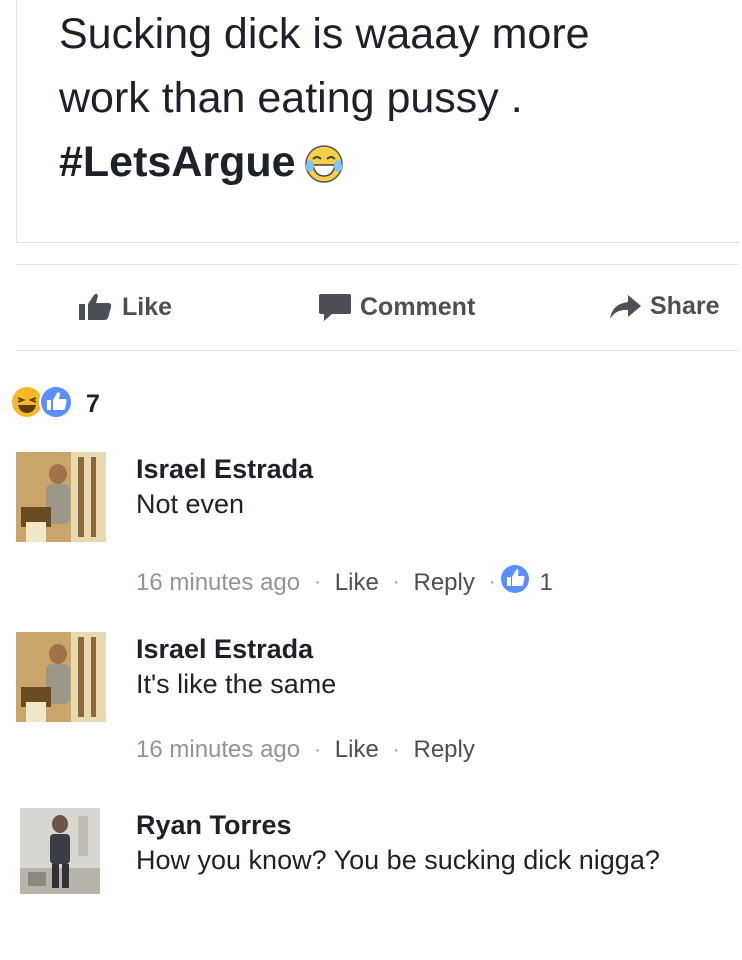 This screenshot has width=742, height=960. What do you see at coordinates (324, 170) in the screenshot?
I see `laughing-emoji-icon` at bounding box center [324, 170].